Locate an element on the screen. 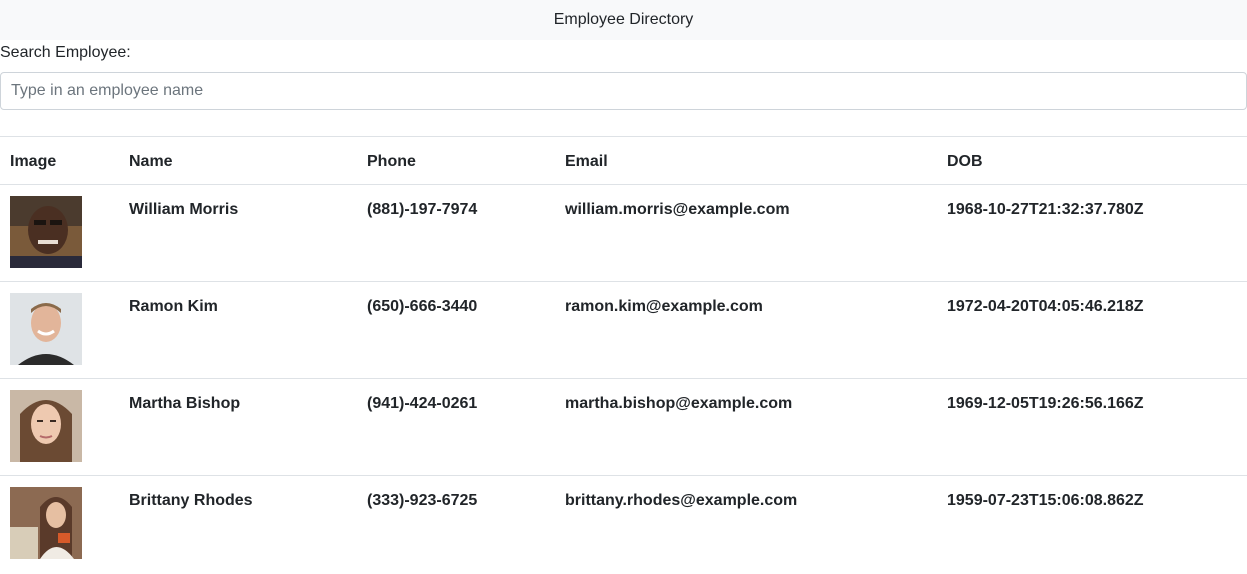 This screenshot has height=574, width=1247. employee-name: Brittany Rhodes is located at coordinates (238, 524).